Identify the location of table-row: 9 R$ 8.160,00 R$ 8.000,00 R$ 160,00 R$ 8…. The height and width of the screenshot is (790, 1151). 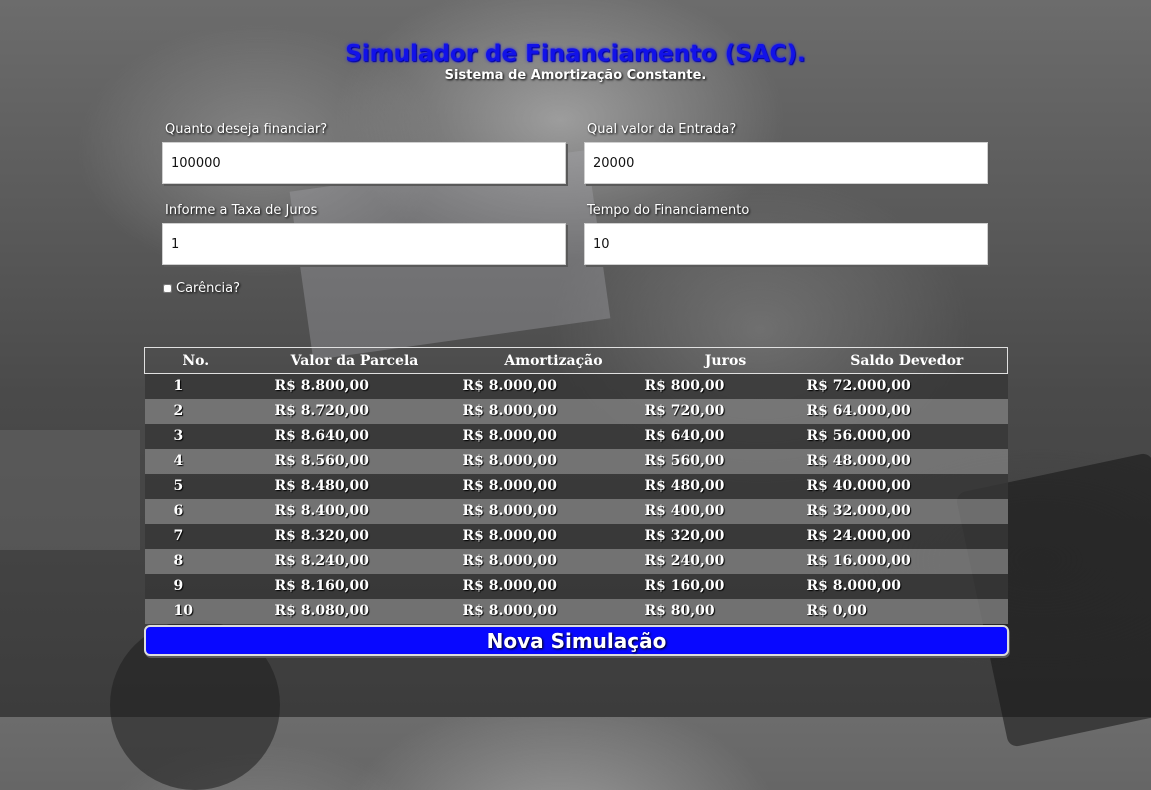
(576, 586).